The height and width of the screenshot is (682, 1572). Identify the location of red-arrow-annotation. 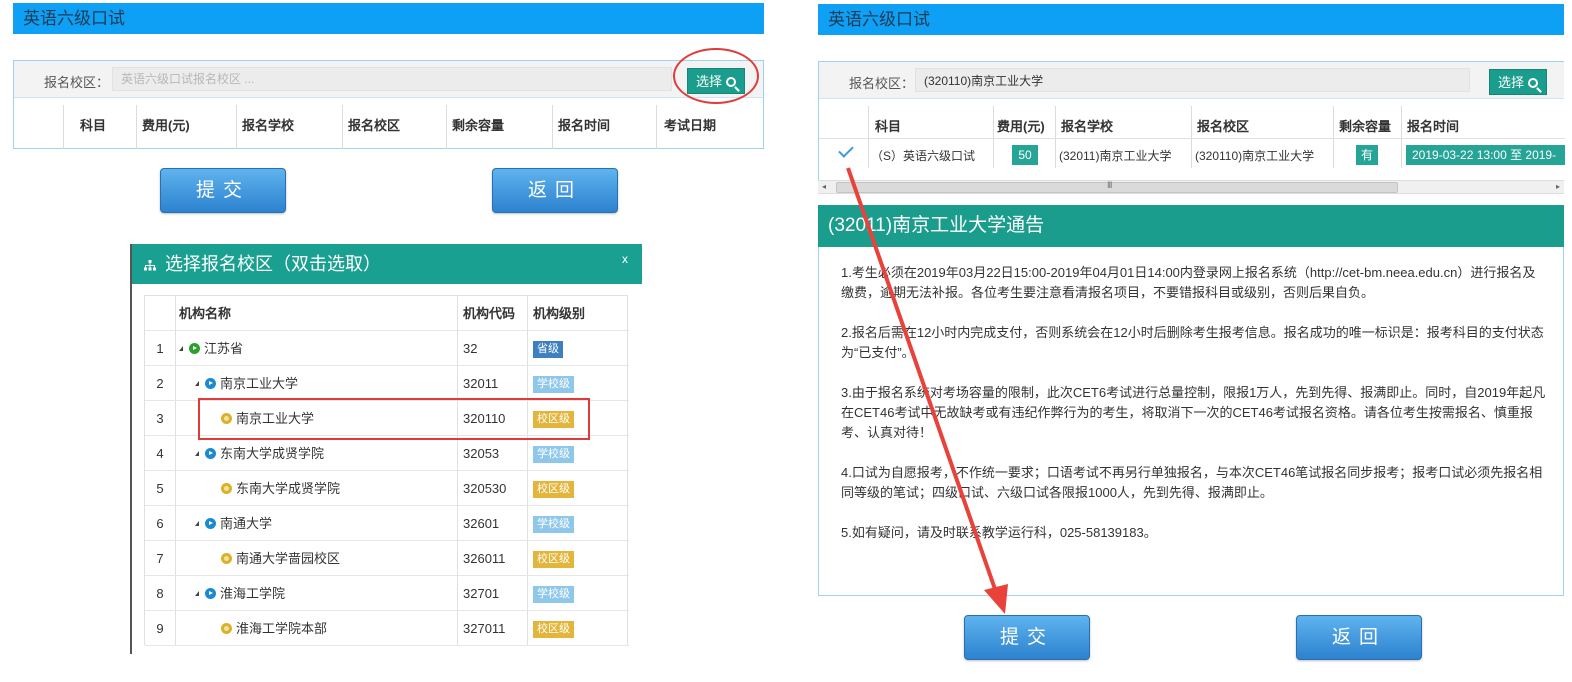
(927, 390).